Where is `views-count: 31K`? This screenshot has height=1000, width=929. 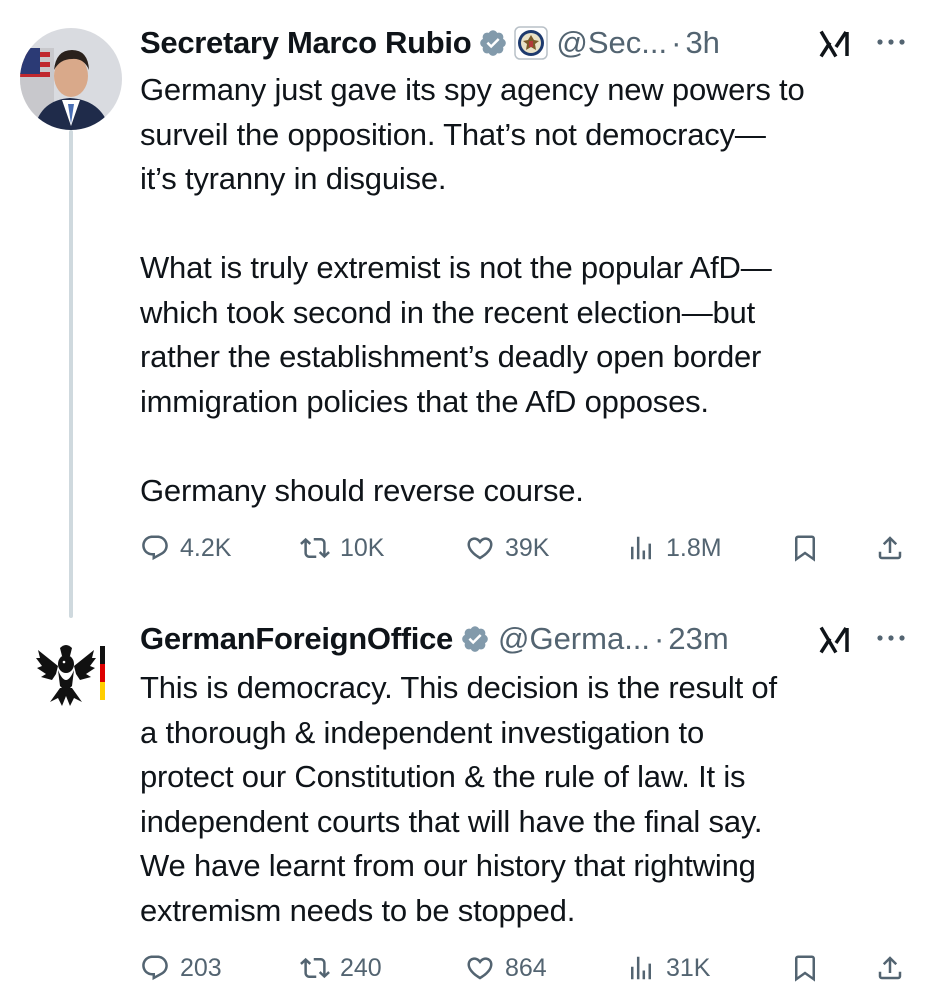
views-count: 31K is located at coordinates (688, 967).